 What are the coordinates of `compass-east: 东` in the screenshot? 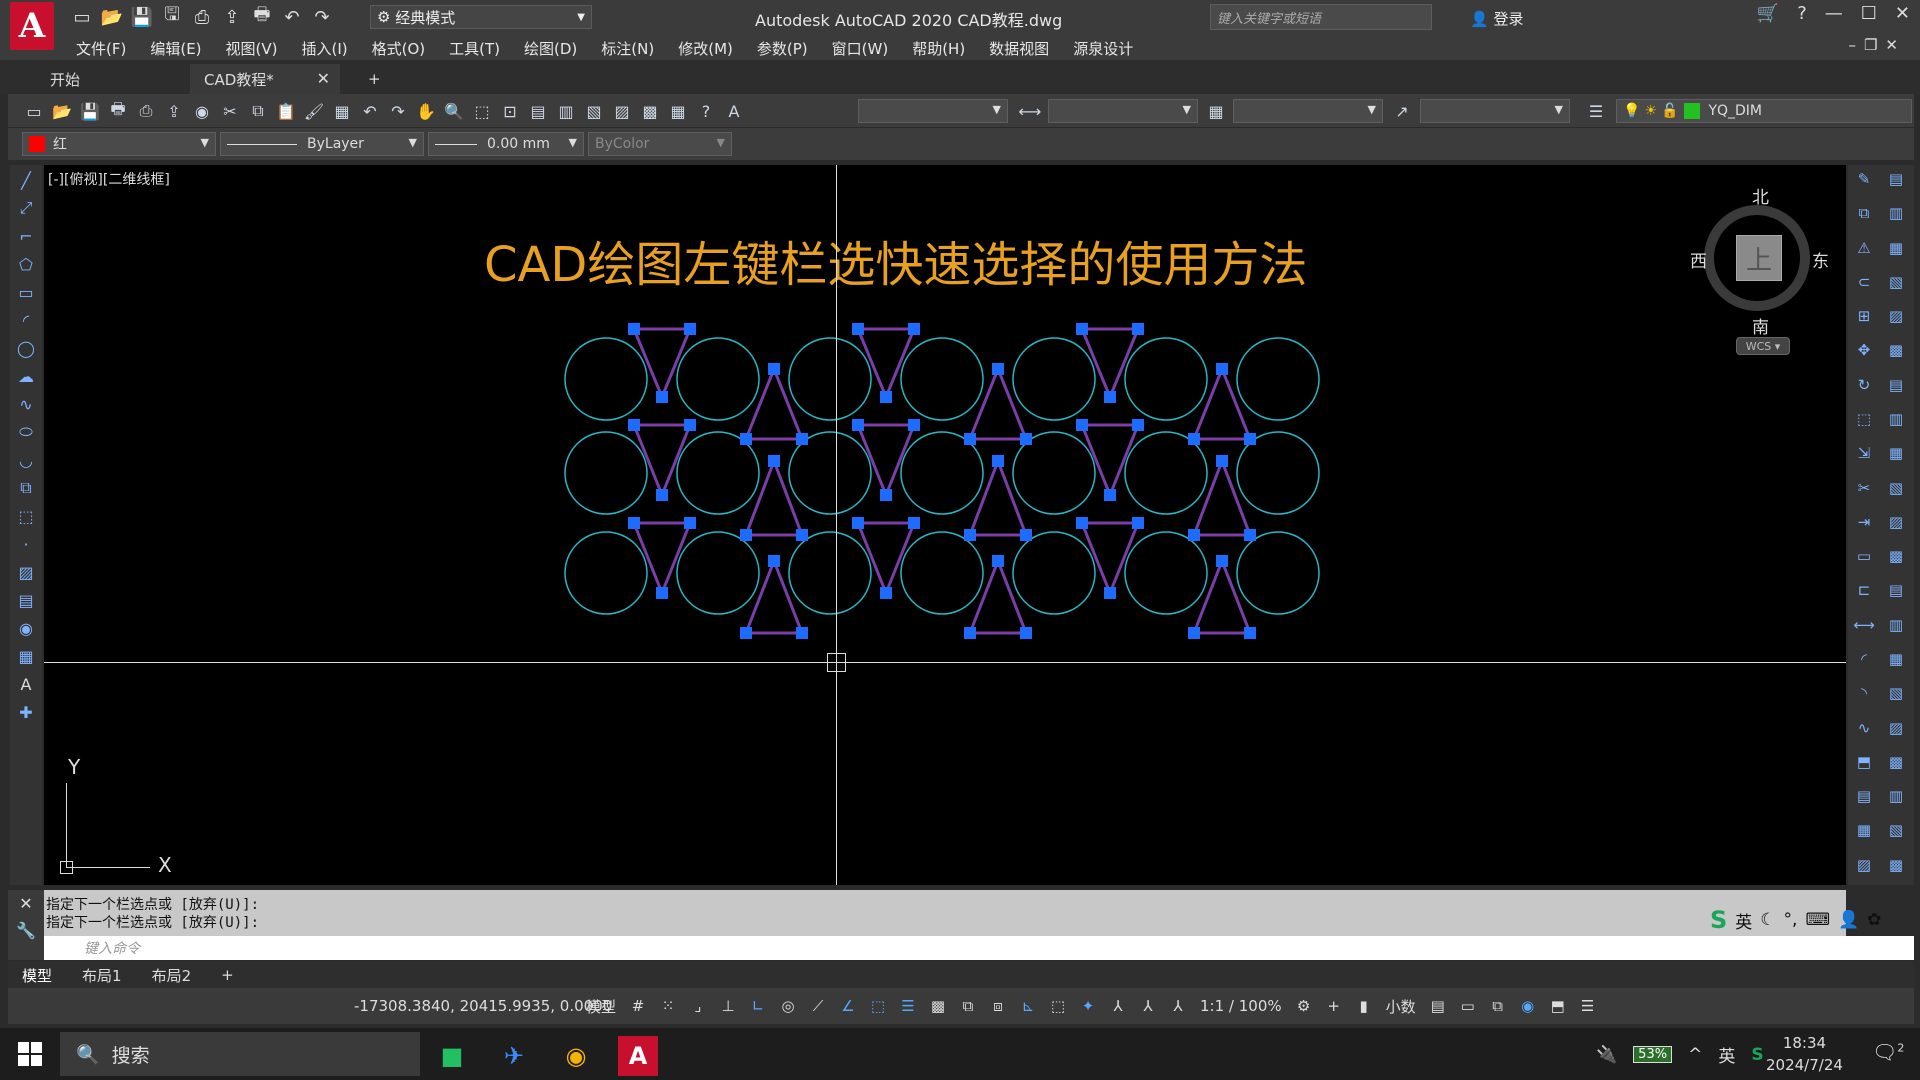 It's located at (1820, 259).